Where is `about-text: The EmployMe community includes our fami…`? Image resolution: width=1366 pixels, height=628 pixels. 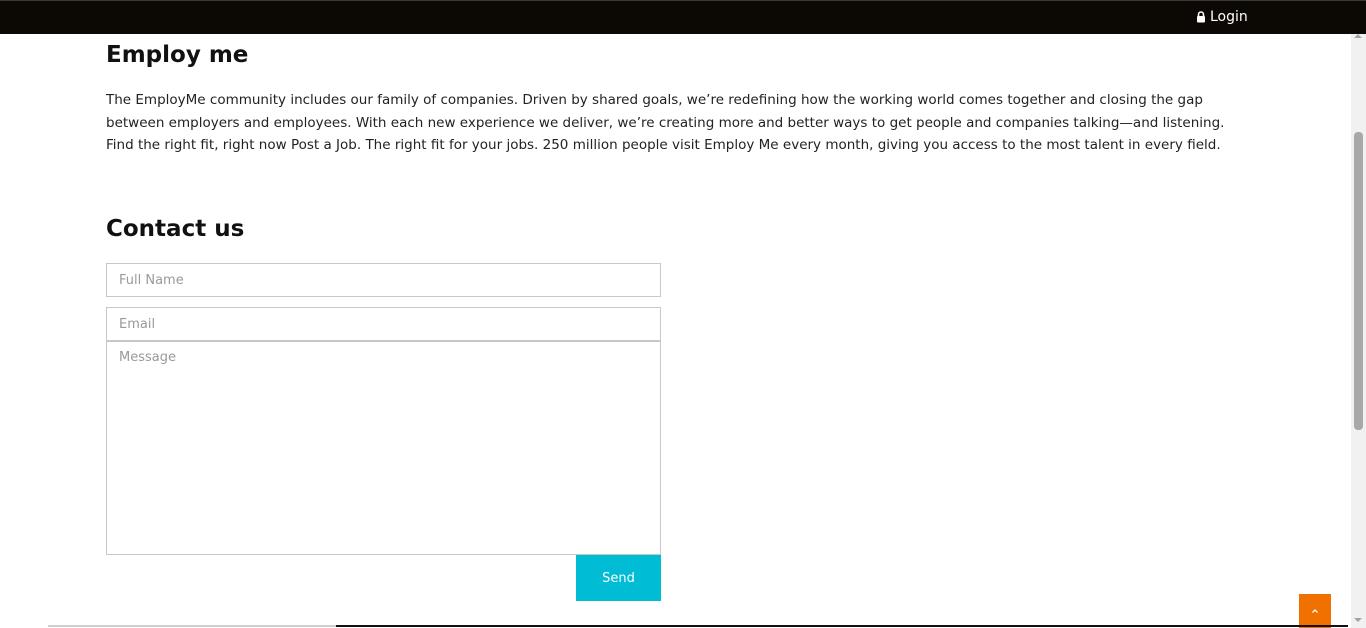
about-text: The EmployMe community includes our fami… is located at coordinates (665, 122).